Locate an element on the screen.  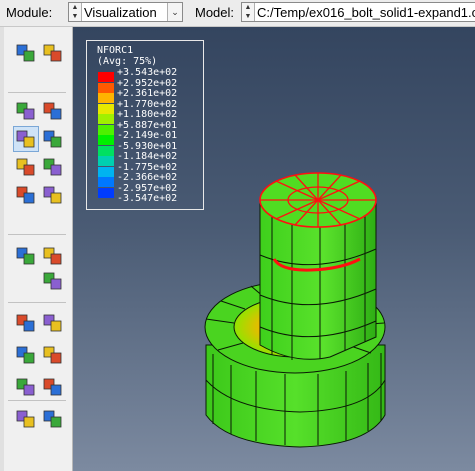
symbol-plot-icon is located at coordinates (26, 167).